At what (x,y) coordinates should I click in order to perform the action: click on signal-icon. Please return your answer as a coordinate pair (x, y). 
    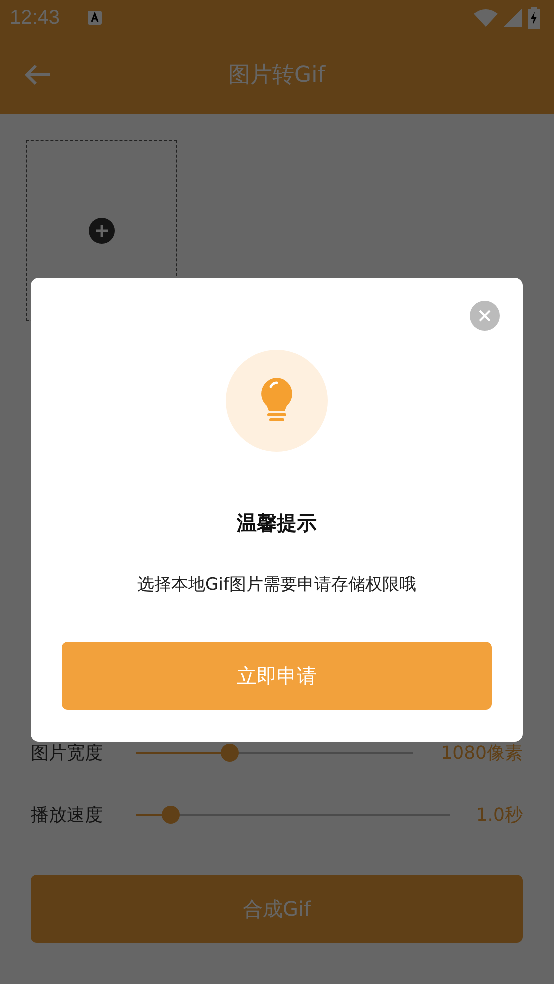
    Looking at the image, I should click on (513, 18).